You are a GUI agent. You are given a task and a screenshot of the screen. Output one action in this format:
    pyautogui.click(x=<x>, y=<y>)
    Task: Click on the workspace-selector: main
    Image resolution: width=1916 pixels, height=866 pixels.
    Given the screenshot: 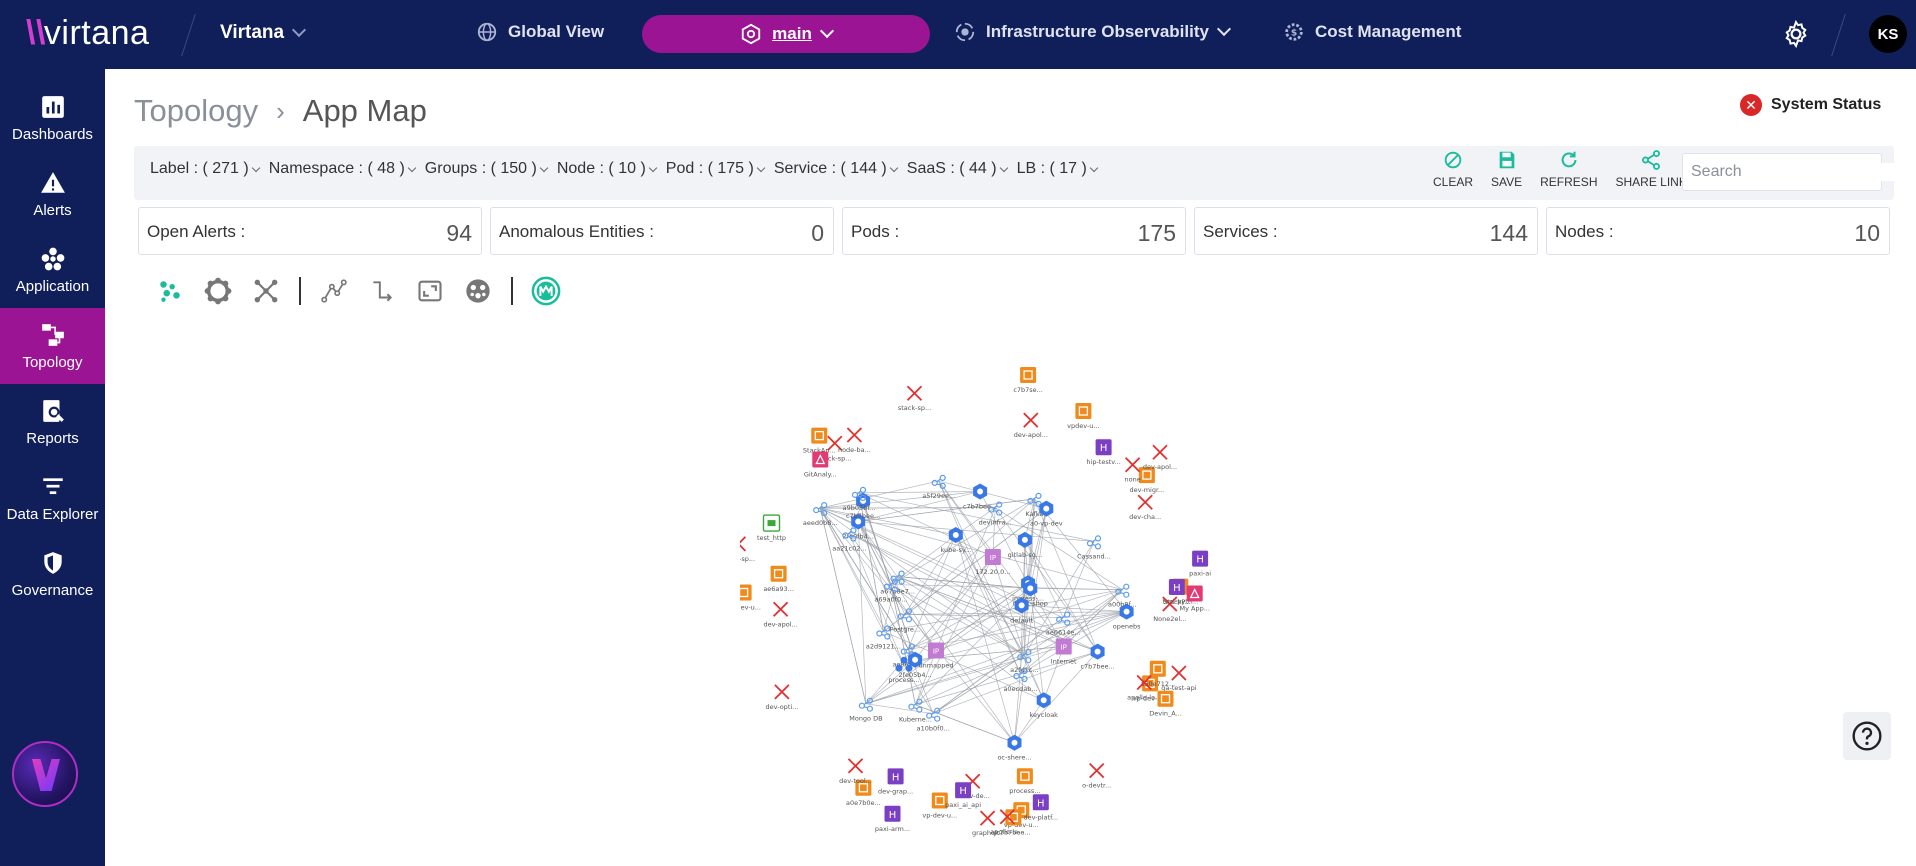 What is the action you would take?
    pyautogui.click(x=786, y=34)
    